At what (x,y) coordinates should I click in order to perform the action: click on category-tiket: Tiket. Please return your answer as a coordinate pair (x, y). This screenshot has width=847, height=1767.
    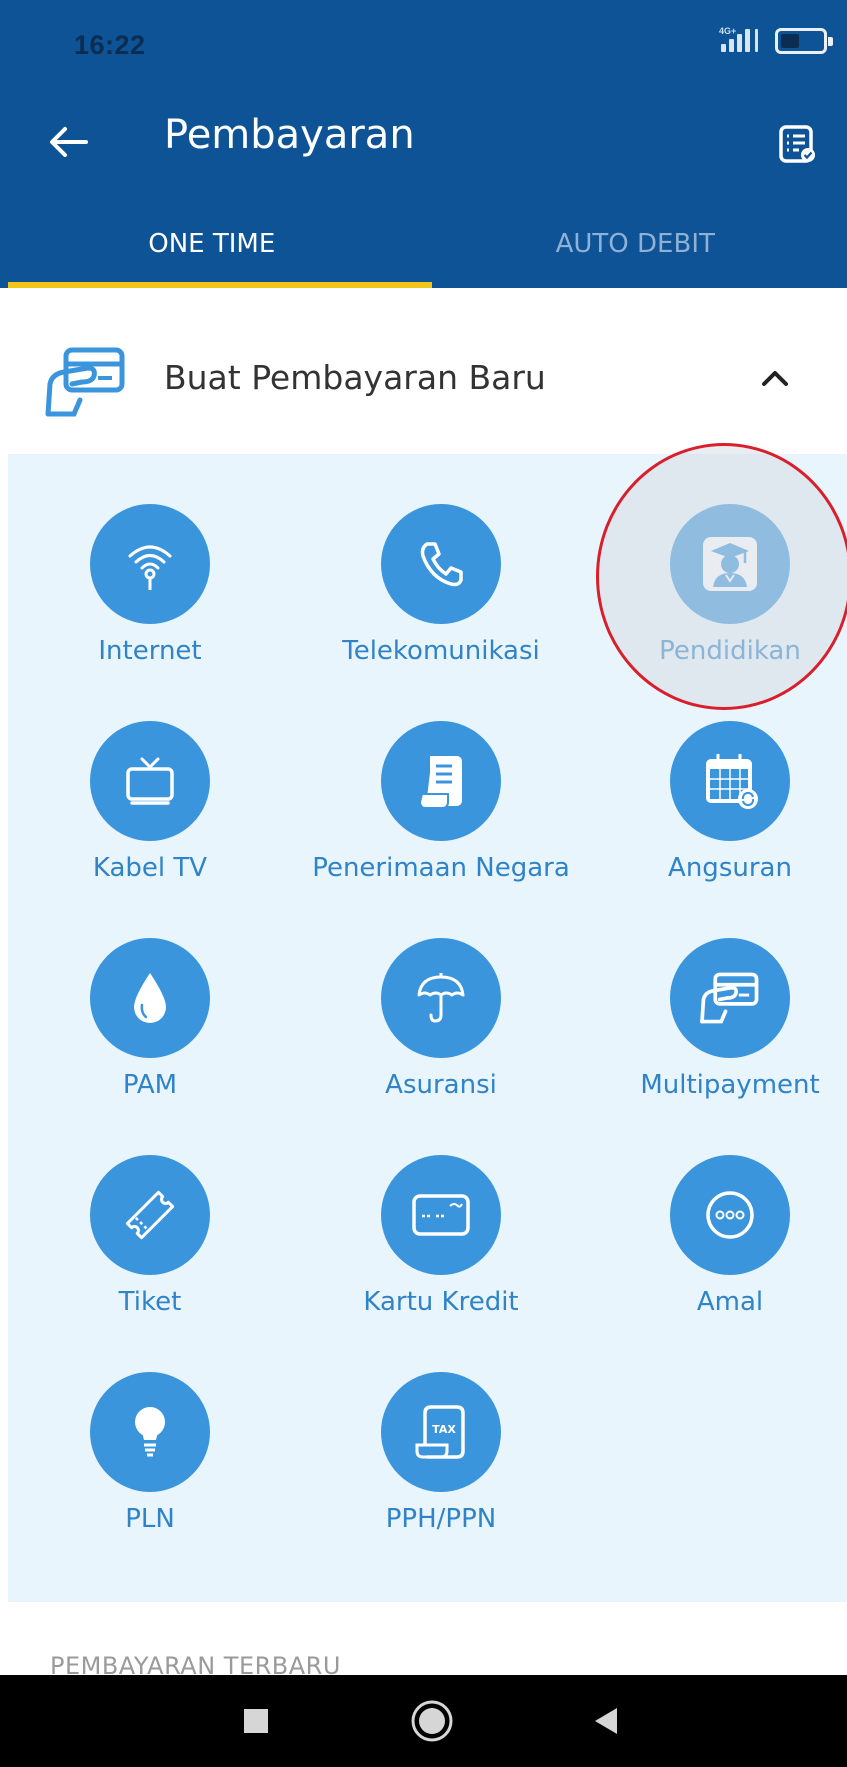
    Looking at the image, I should click on (150, 1211).